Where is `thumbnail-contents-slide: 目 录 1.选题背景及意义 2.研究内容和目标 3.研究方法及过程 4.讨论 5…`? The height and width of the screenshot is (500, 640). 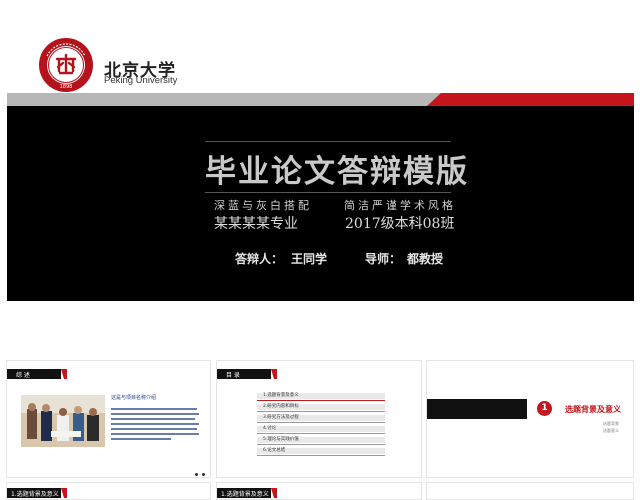 thumbnail-contents-slide: 目 录 1.选题背景及意义 2.研究内容和目标 3.研究方法及过程 4.讨论 5… is located at coordinates (319, 419).